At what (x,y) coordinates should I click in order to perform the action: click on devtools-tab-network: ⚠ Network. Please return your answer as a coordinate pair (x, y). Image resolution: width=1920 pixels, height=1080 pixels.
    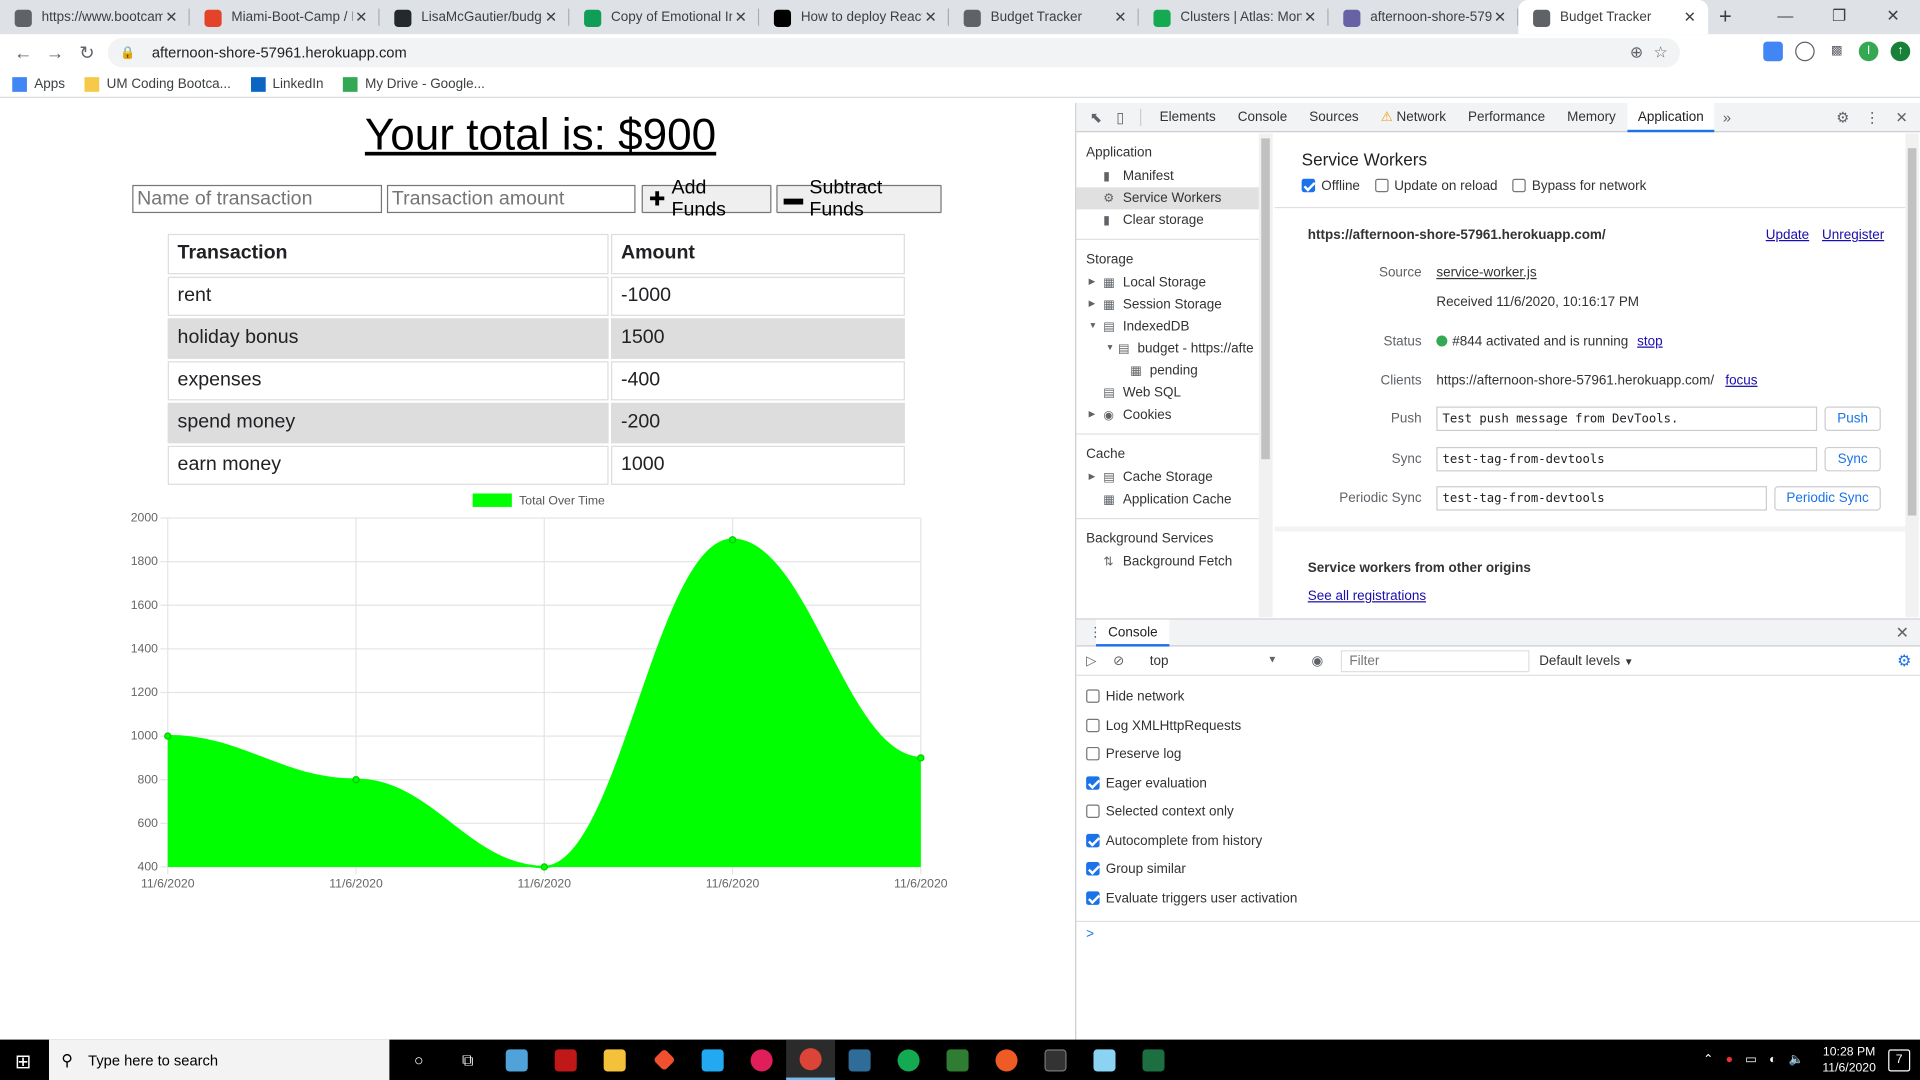
    Looking at the image, I should click on (1413, 116).